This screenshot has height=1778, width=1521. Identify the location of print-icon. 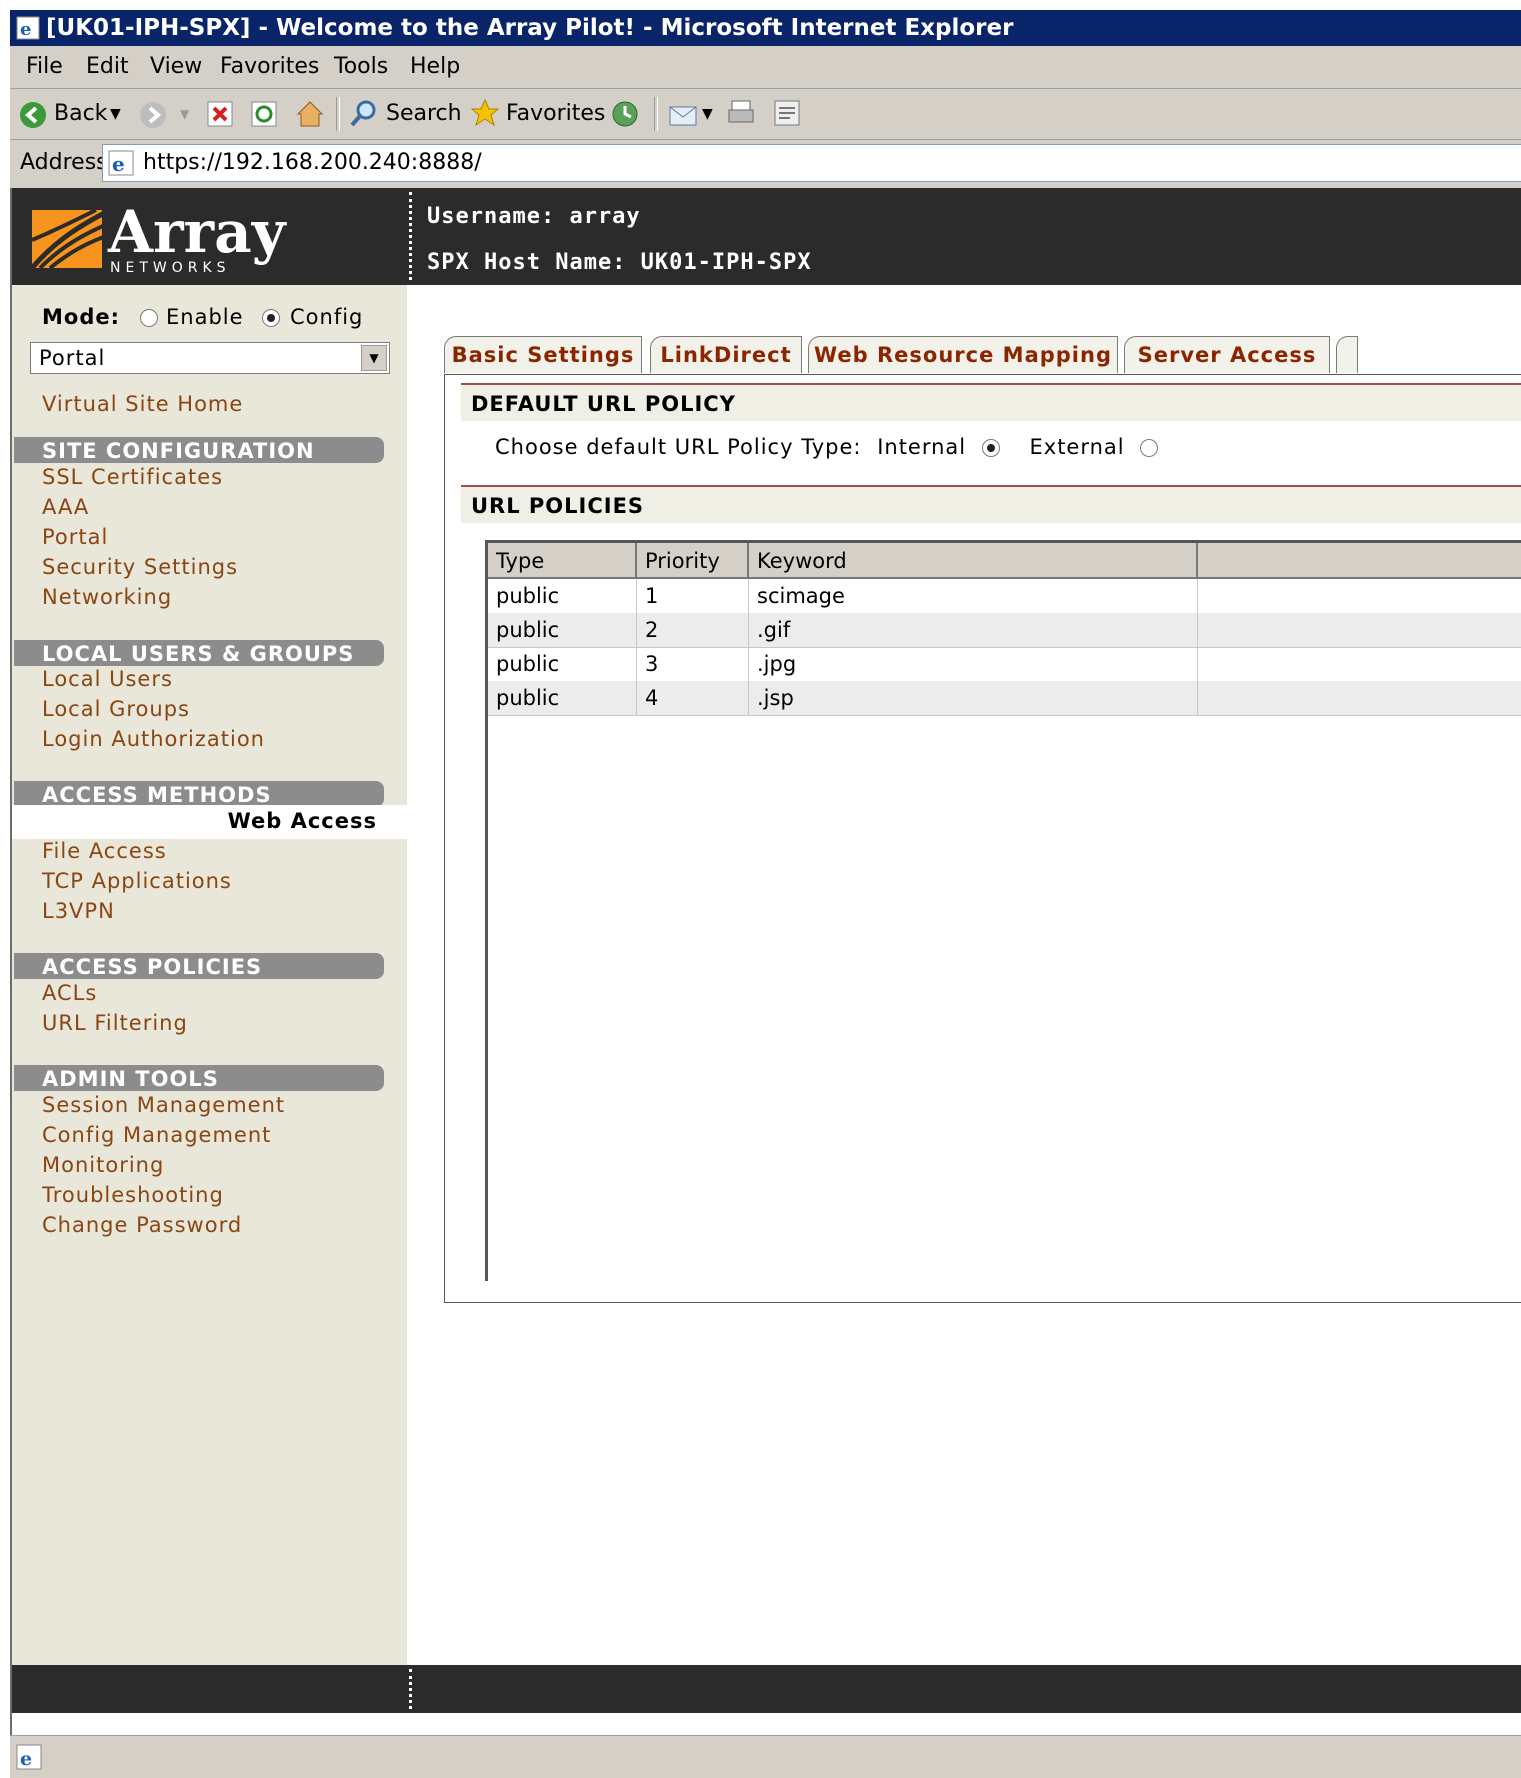
(741, 113).